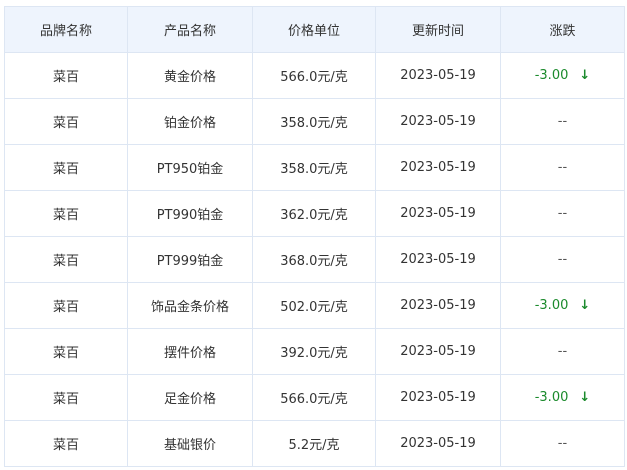  I want to click on column-header-brand: 品牌名称, so click(66, 29).